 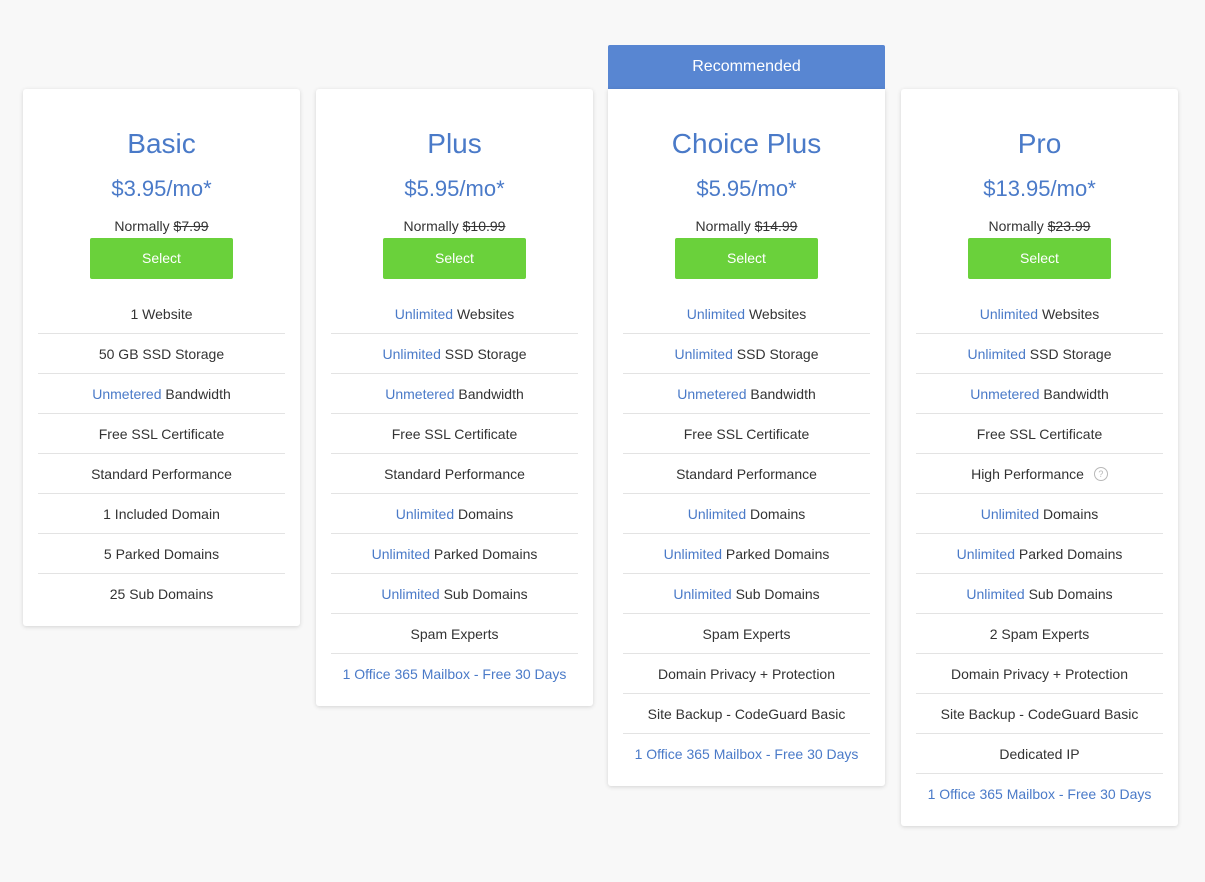 I want to click on feature-text: Domain Privacy + Protection, so click(x=1039, y=674).